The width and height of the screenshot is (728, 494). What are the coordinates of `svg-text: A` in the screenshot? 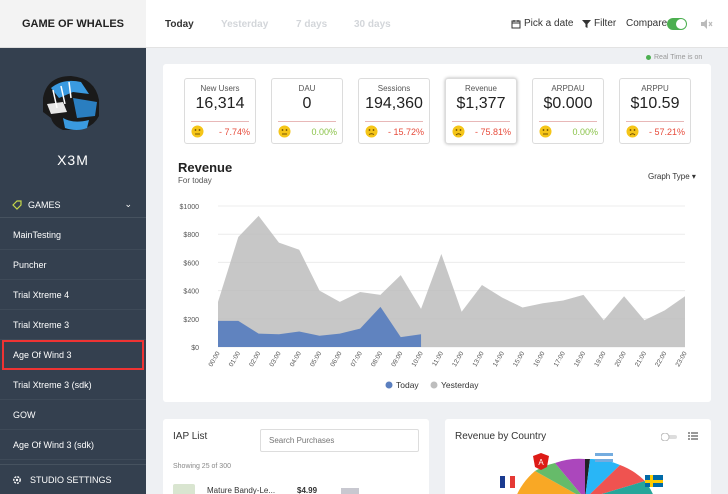 It's located at (541, 462).